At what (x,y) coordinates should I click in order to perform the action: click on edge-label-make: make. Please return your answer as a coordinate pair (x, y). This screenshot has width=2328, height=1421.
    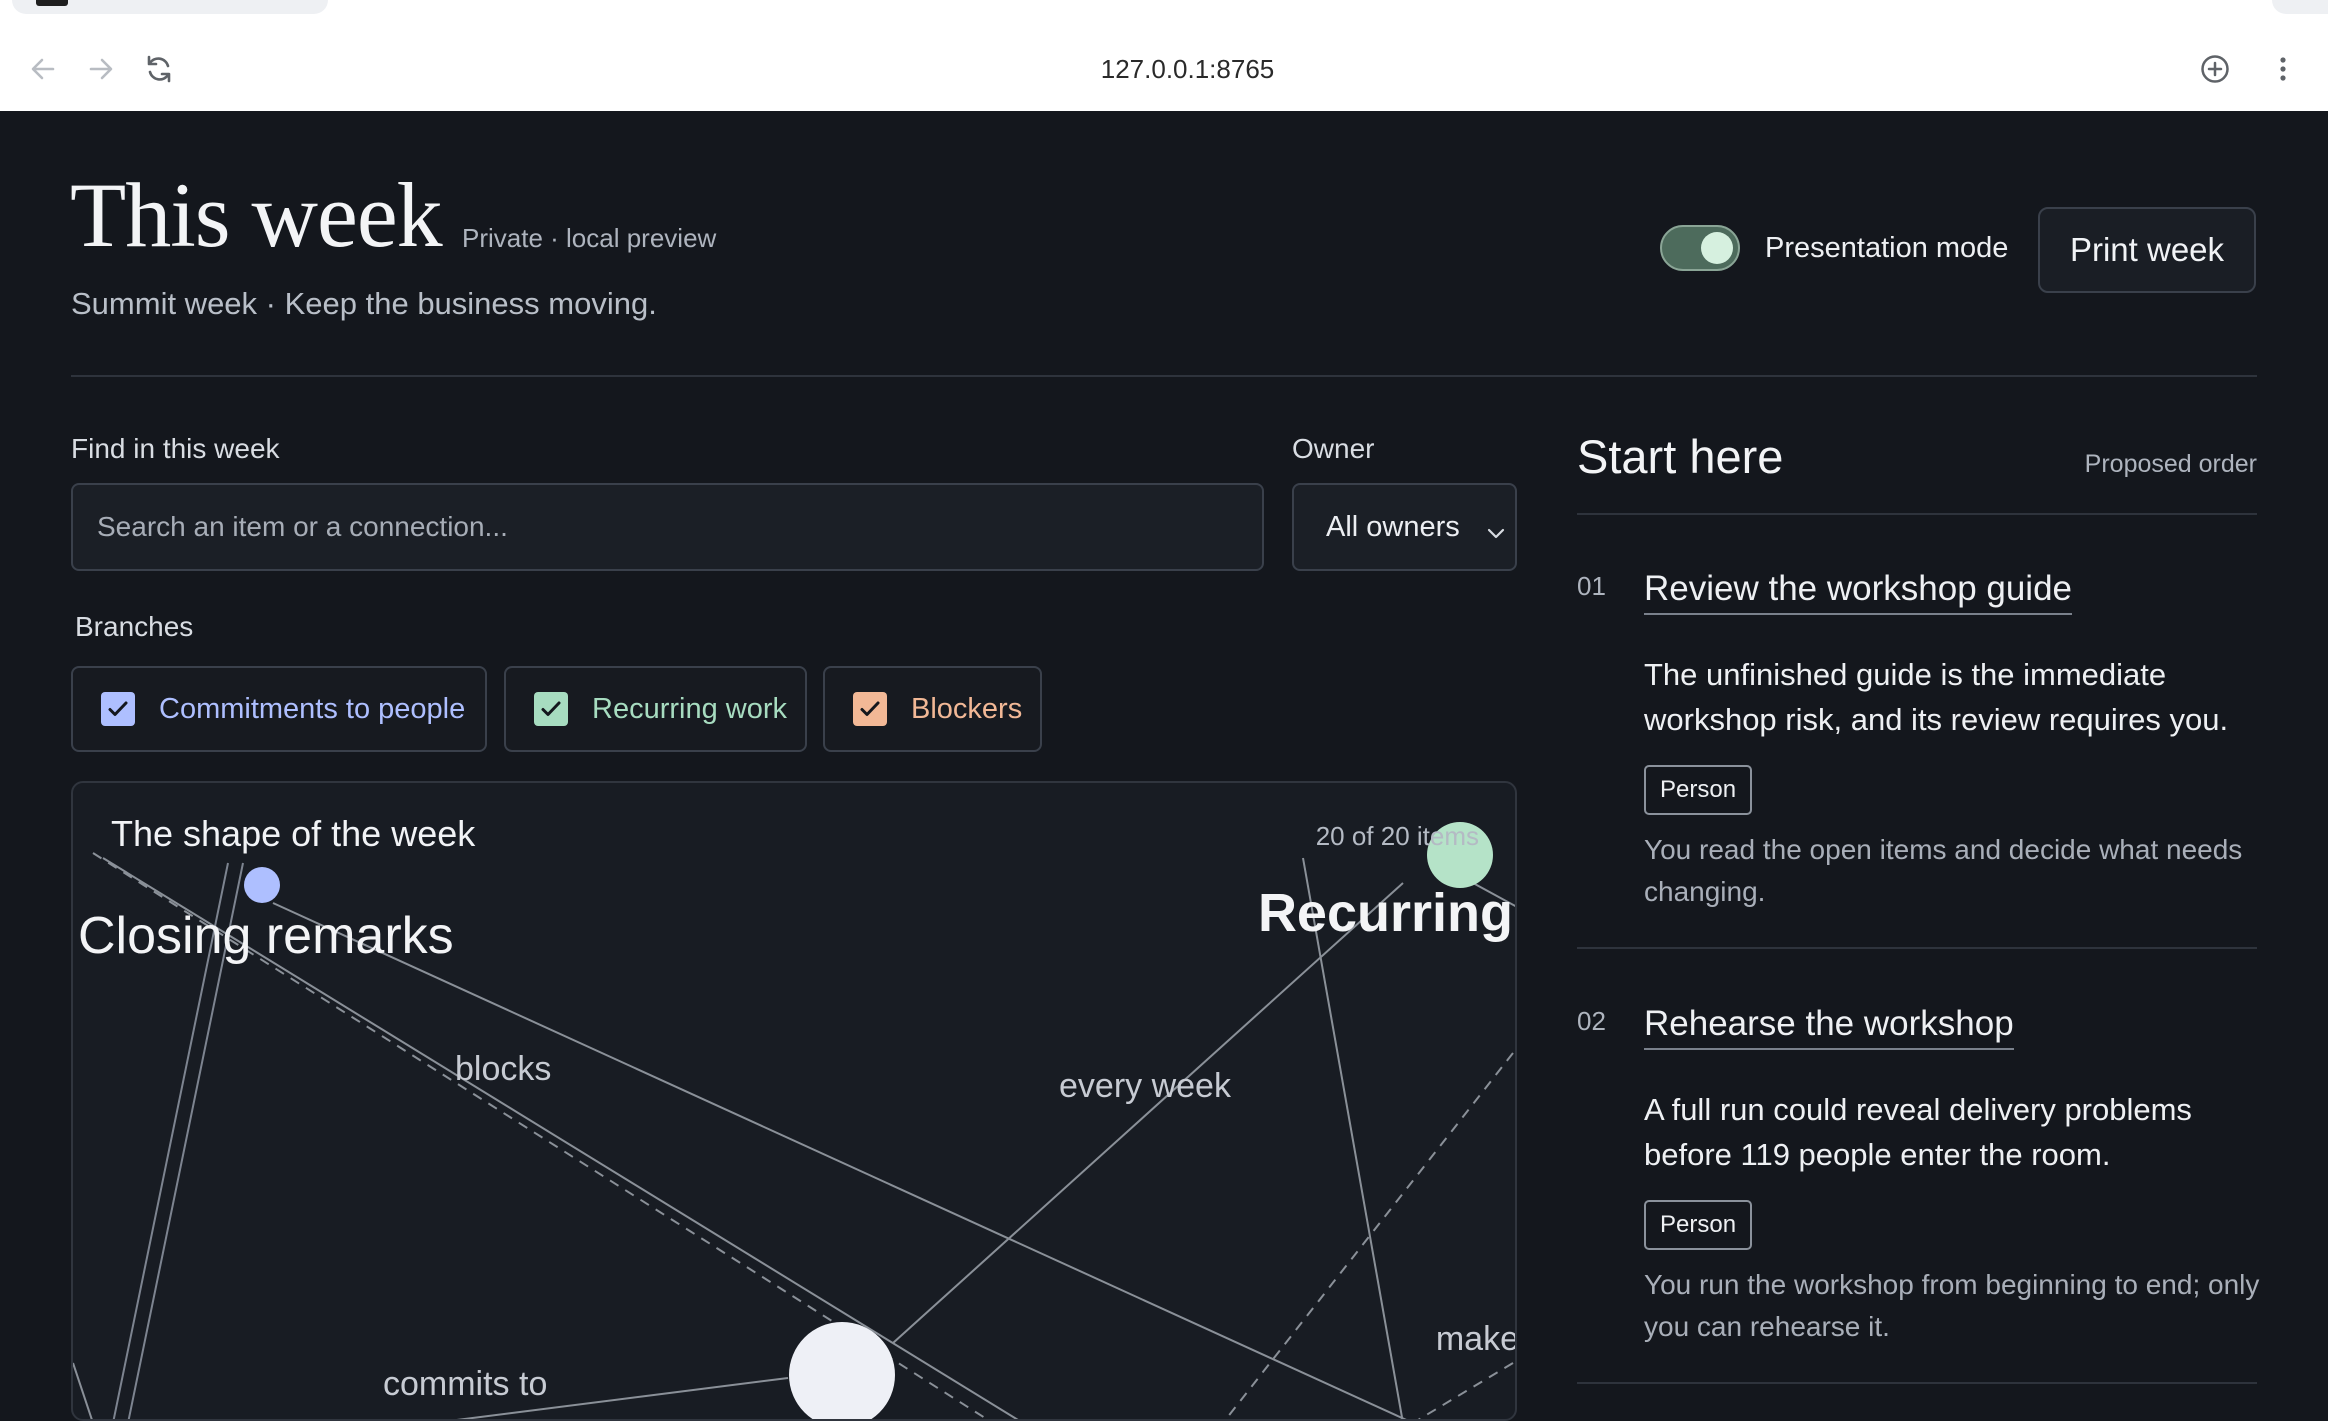
    Looking at the image, I should click on (1476, 1339).